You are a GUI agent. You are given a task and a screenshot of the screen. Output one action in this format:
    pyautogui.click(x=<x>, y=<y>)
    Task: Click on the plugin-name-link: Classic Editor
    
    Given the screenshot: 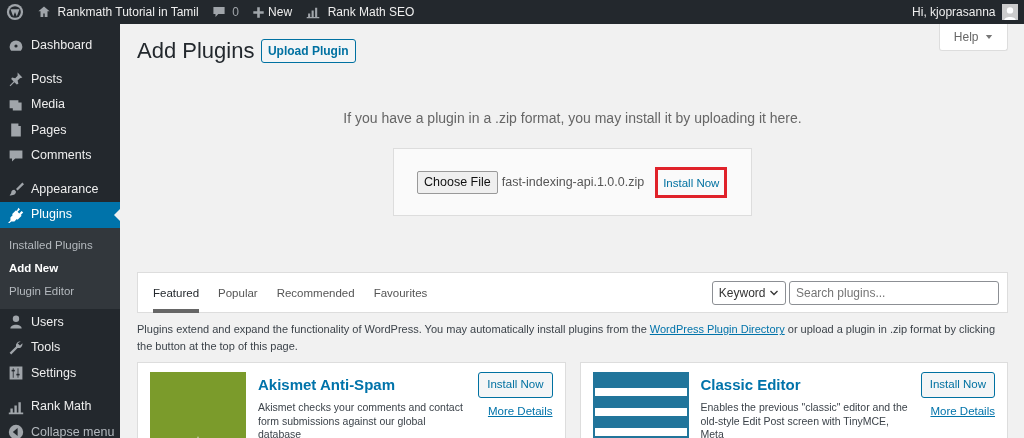 What is the action you would take?
    pyautogui.click(x=804, y=385)
    